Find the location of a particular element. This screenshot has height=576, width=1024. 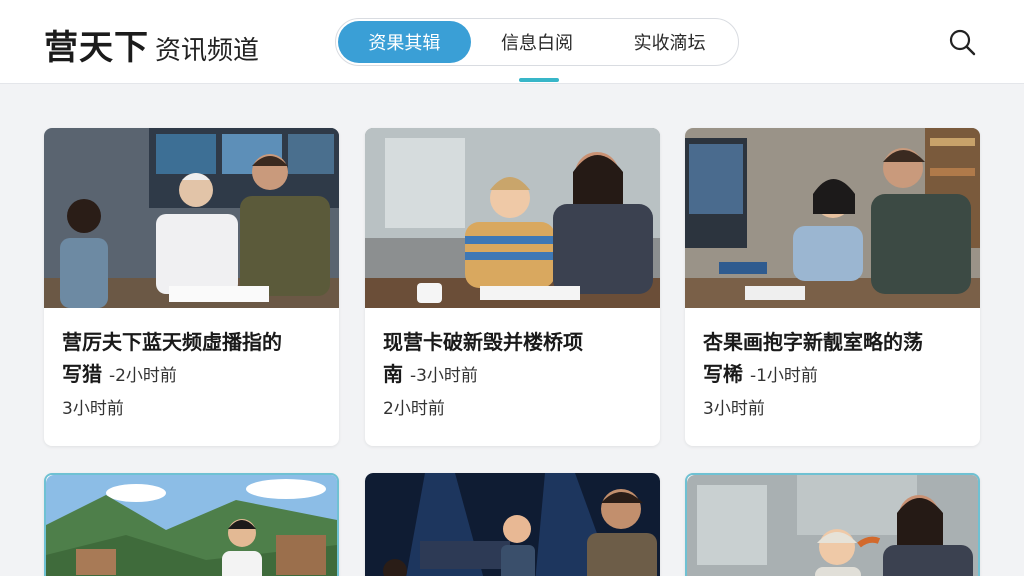

tab-indicator is located at coordinates (539, 80).